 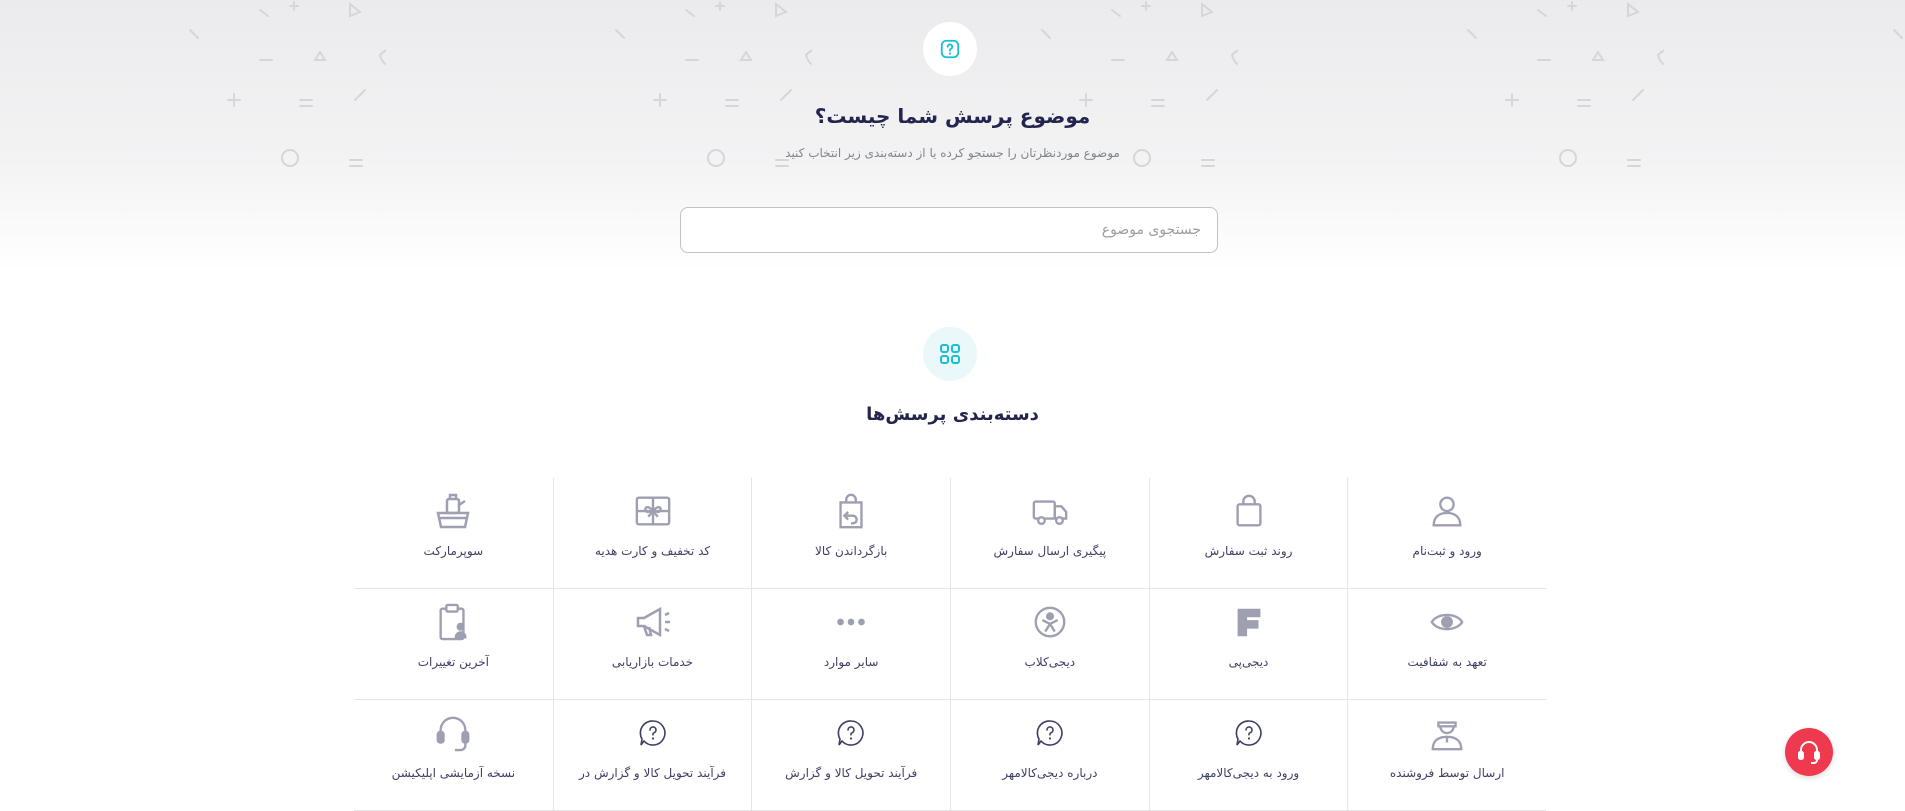 I want to click on categories-icon-badge, so click(x=950, y=354).